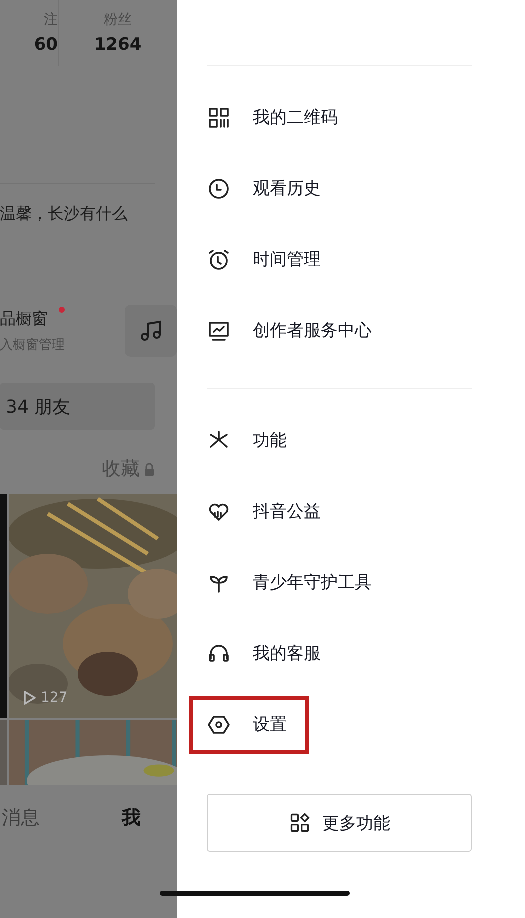  I want to click on menu-item: 设置, so click(270, 724).